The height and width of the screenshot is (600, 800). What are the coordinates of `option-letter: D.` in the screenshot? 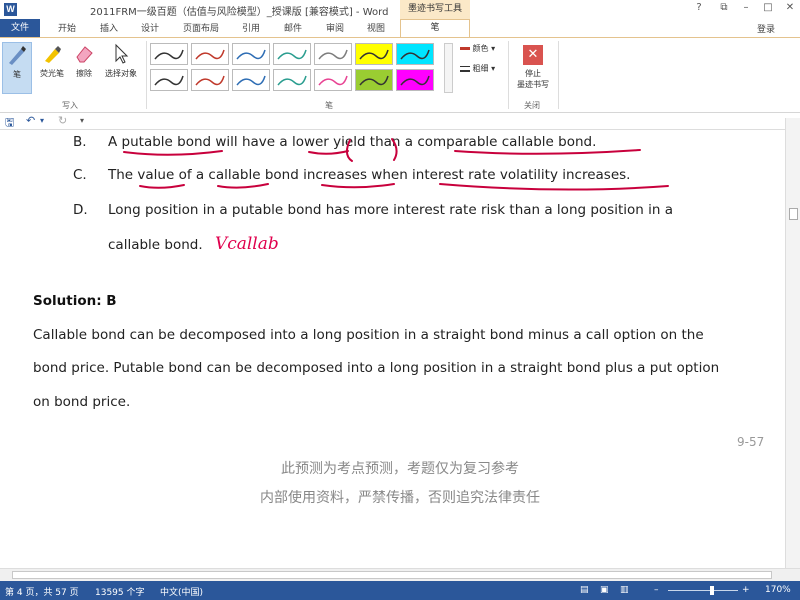 It's located at (80, 210).